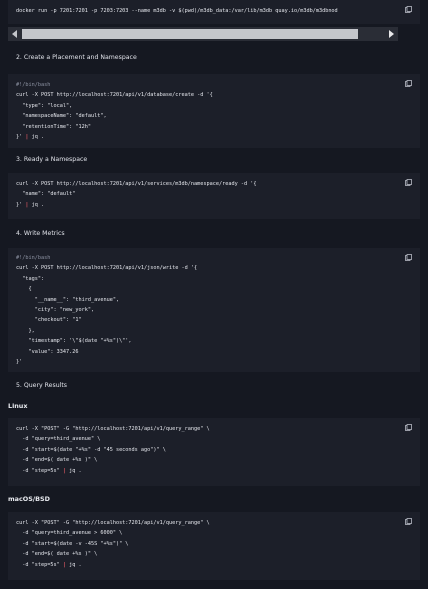 This screenshot has width=428, height=589. Describe the element at coordinates (190, 34) in the screenshot. I see `scrollbar-thumb` at that location.